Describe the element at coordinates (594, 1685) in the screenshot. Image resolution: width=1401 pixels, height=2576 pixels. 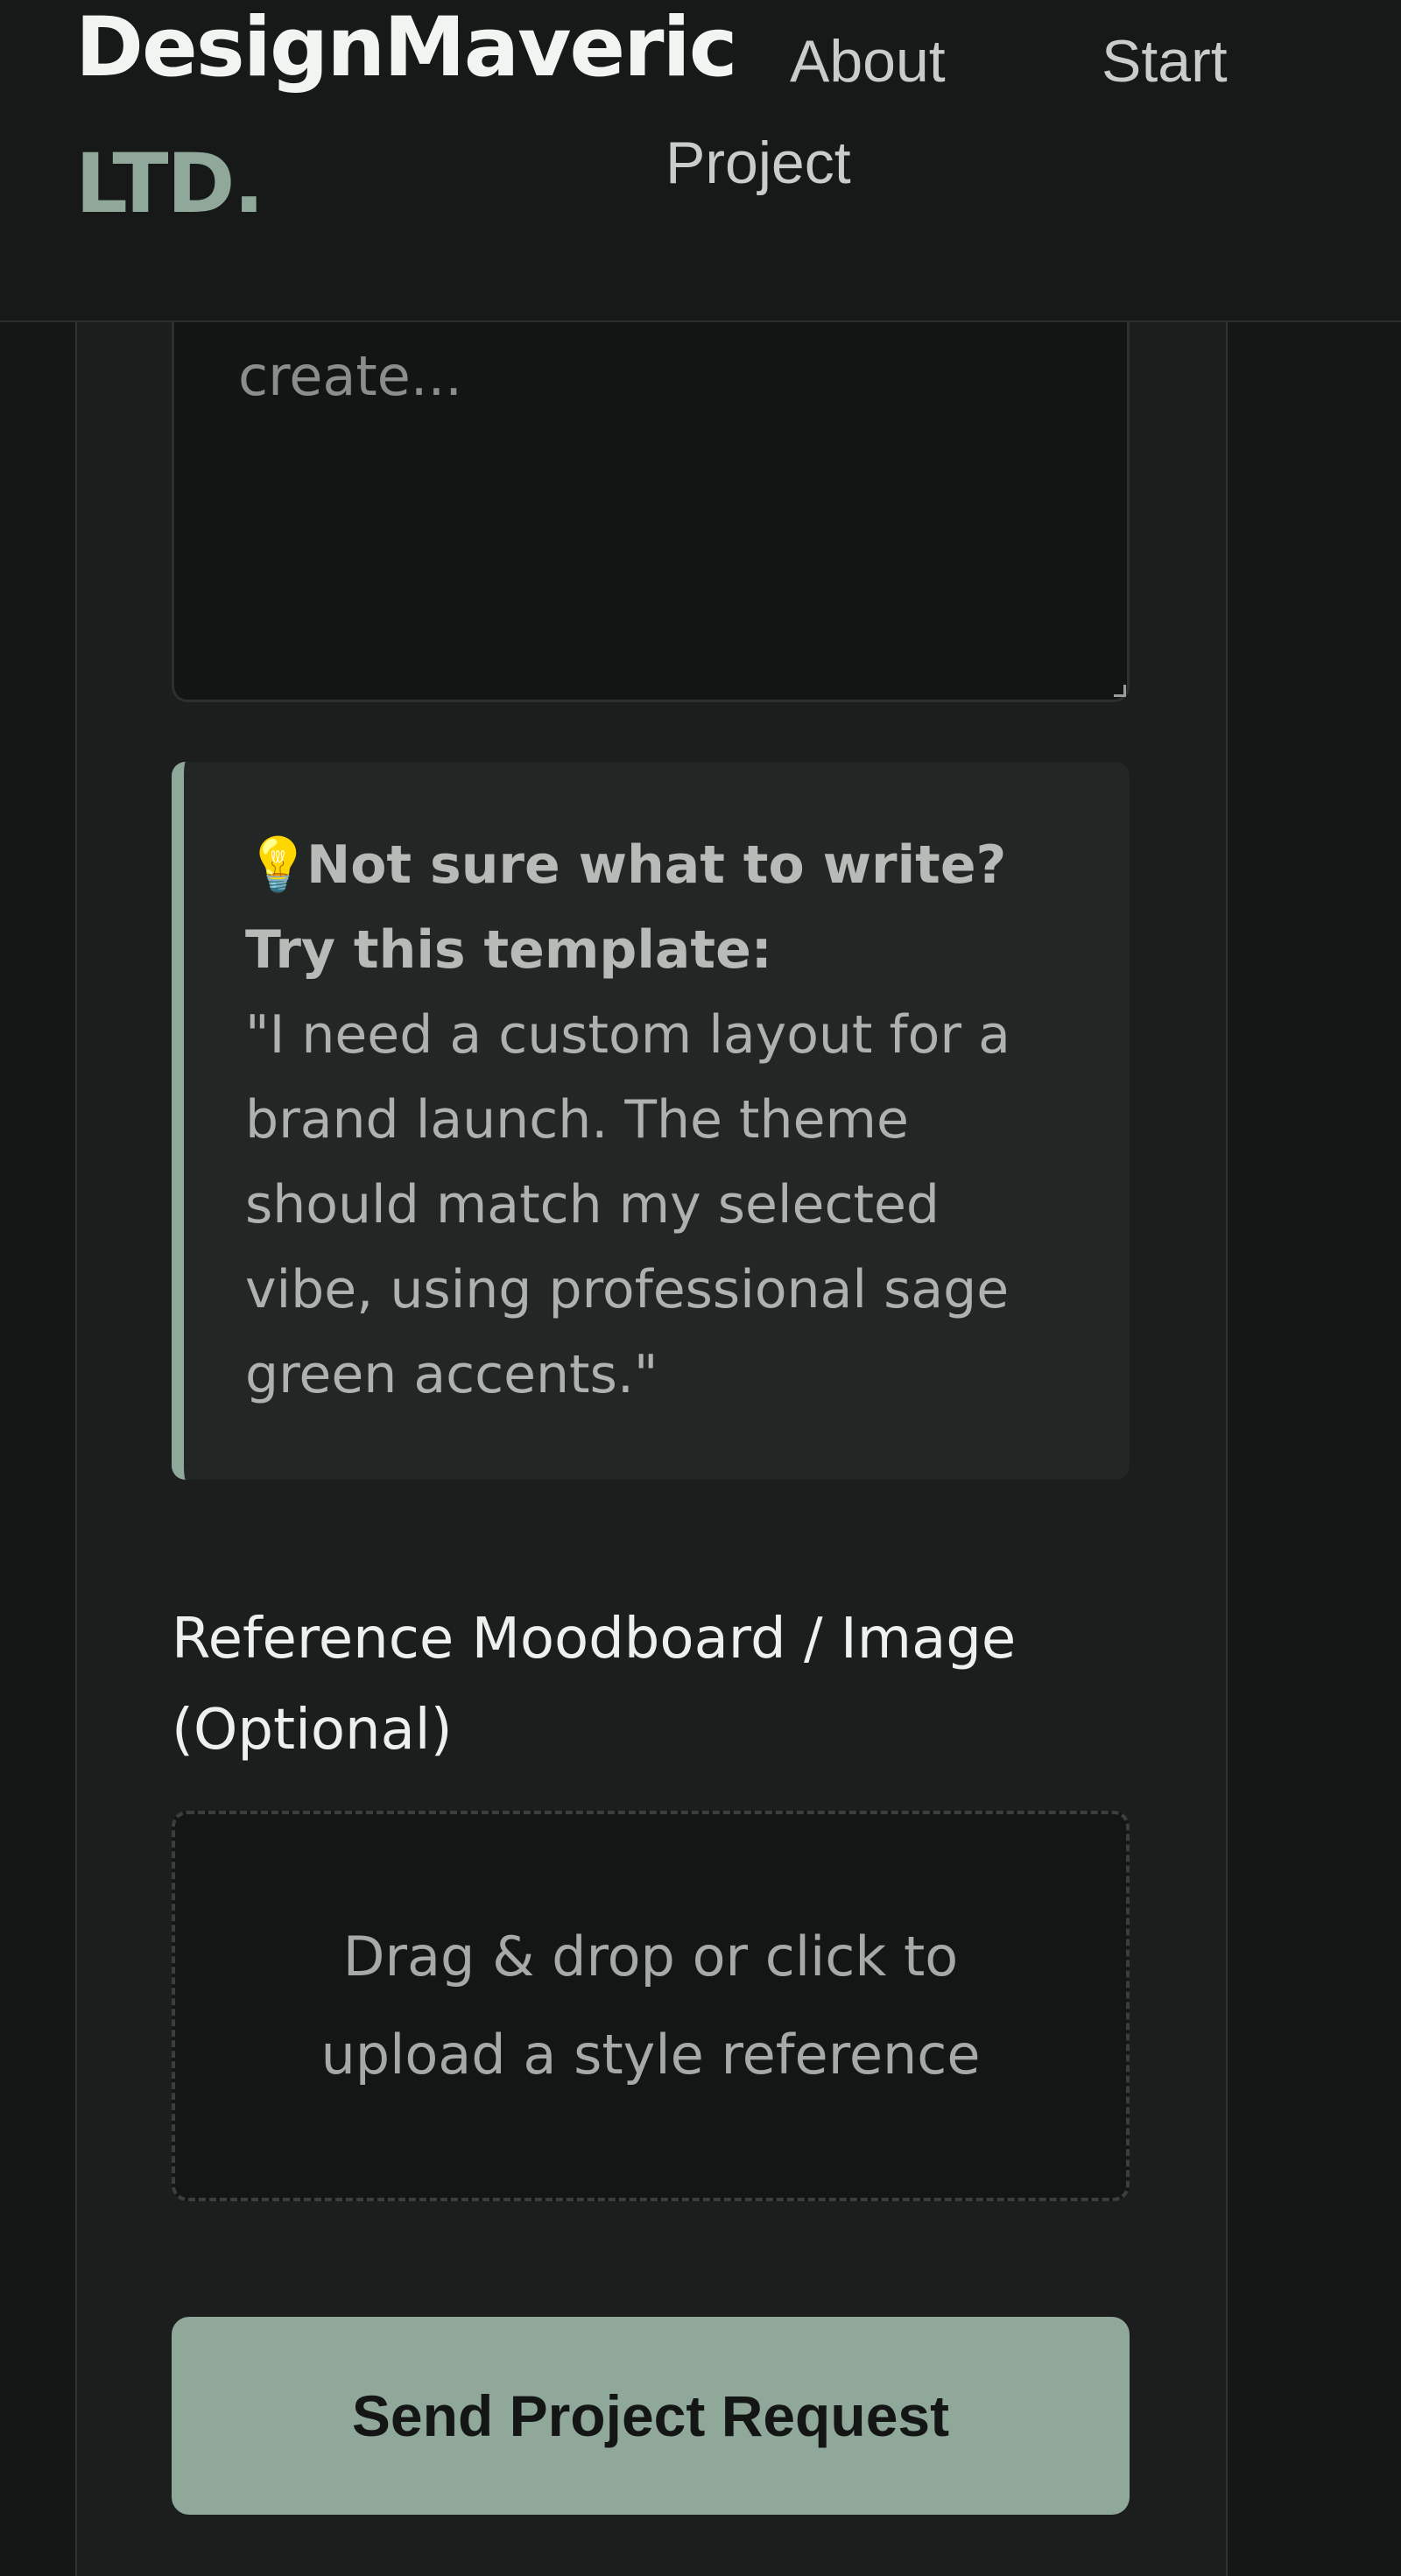
I see `upload-label: Reference Moodboard / Image (Optional)` at that location.